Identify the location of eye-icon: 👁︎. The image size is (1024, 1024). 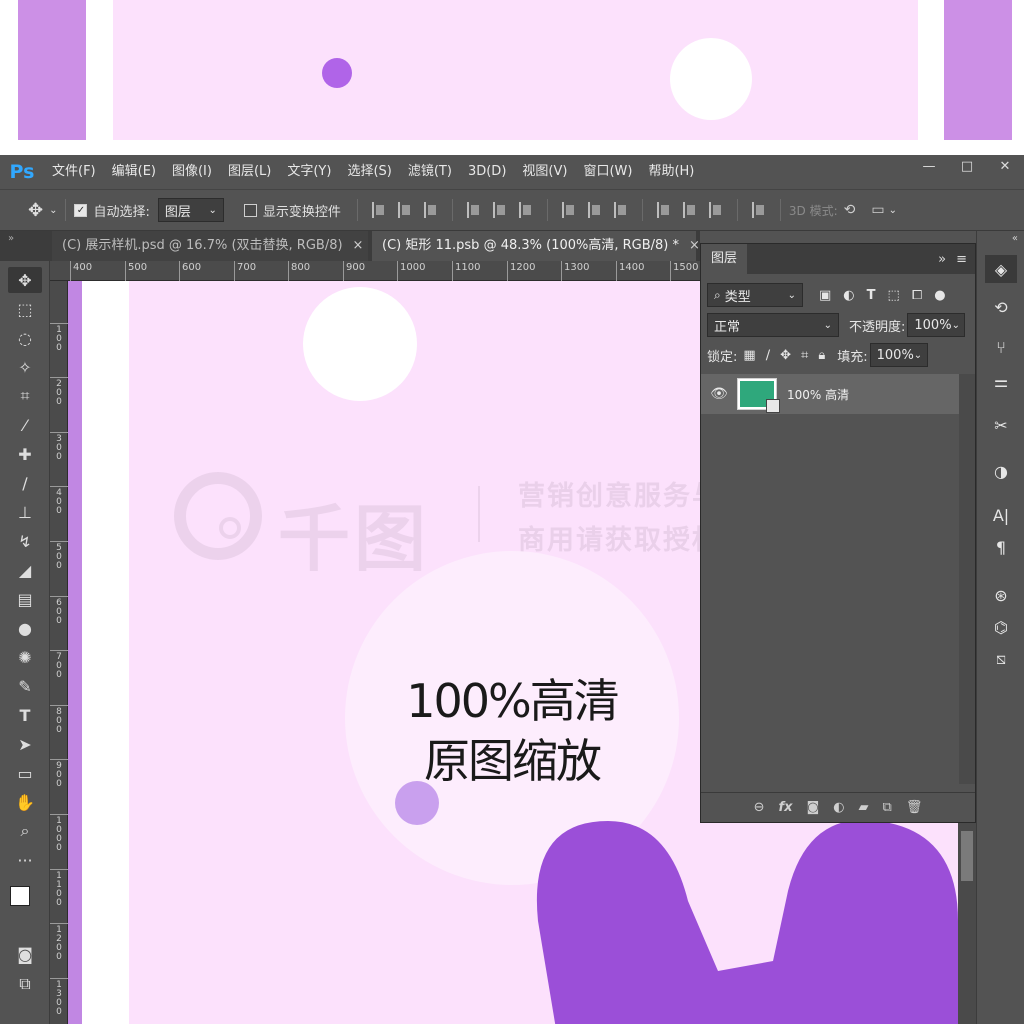
(719, 394).